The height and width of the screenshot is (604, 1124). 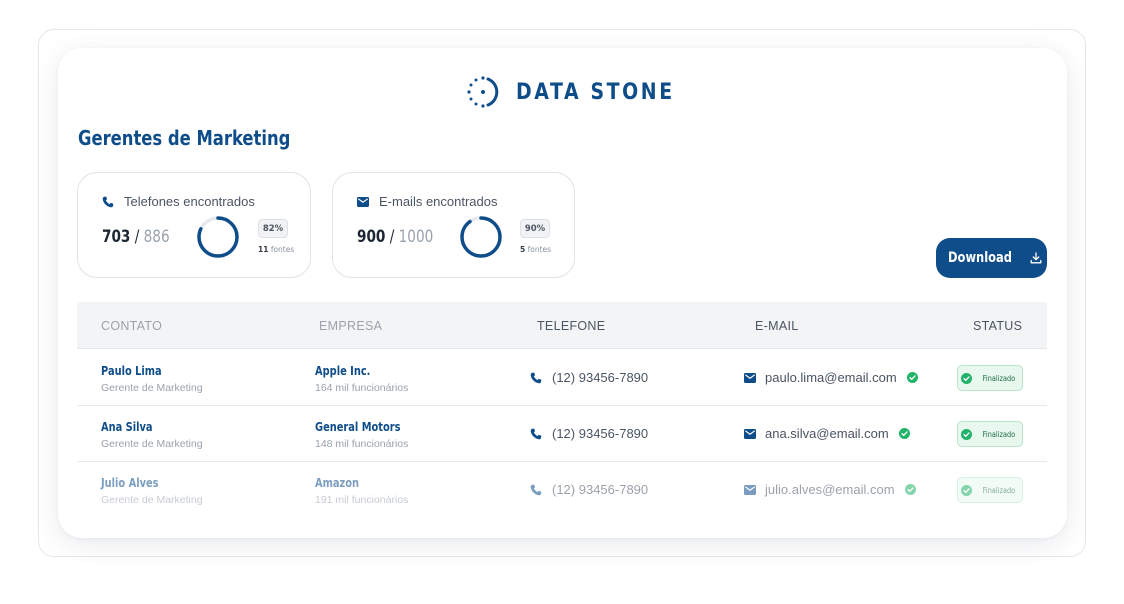 What do you see at coordinates (362, 500) in the screenshot?
I see `company-employees: 191 mil funcionários` at bounding box center [362, 500].